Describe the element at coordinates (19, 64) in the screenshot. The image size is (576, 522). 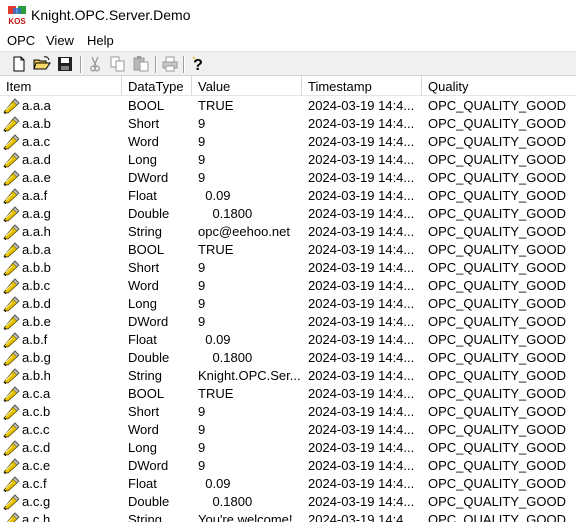
I see `new-icon` at that location.